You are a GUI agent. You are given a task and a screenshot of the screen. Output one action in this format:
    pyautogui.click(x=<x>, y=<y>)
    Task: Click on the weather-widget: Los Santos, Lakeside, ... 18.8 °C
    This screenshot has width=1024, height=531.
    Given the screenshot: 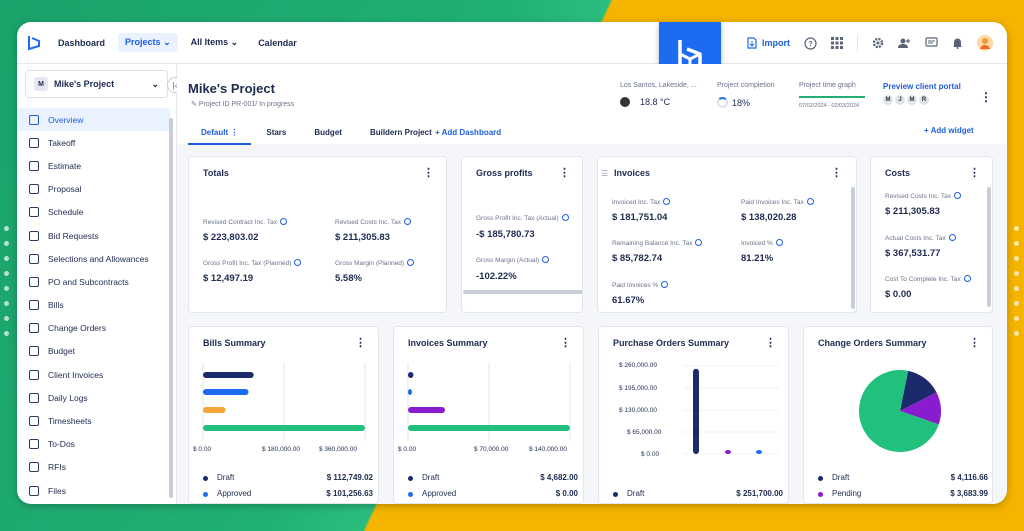 What is the action you would take?
    pyautogui.click(x=658, y=94)
    